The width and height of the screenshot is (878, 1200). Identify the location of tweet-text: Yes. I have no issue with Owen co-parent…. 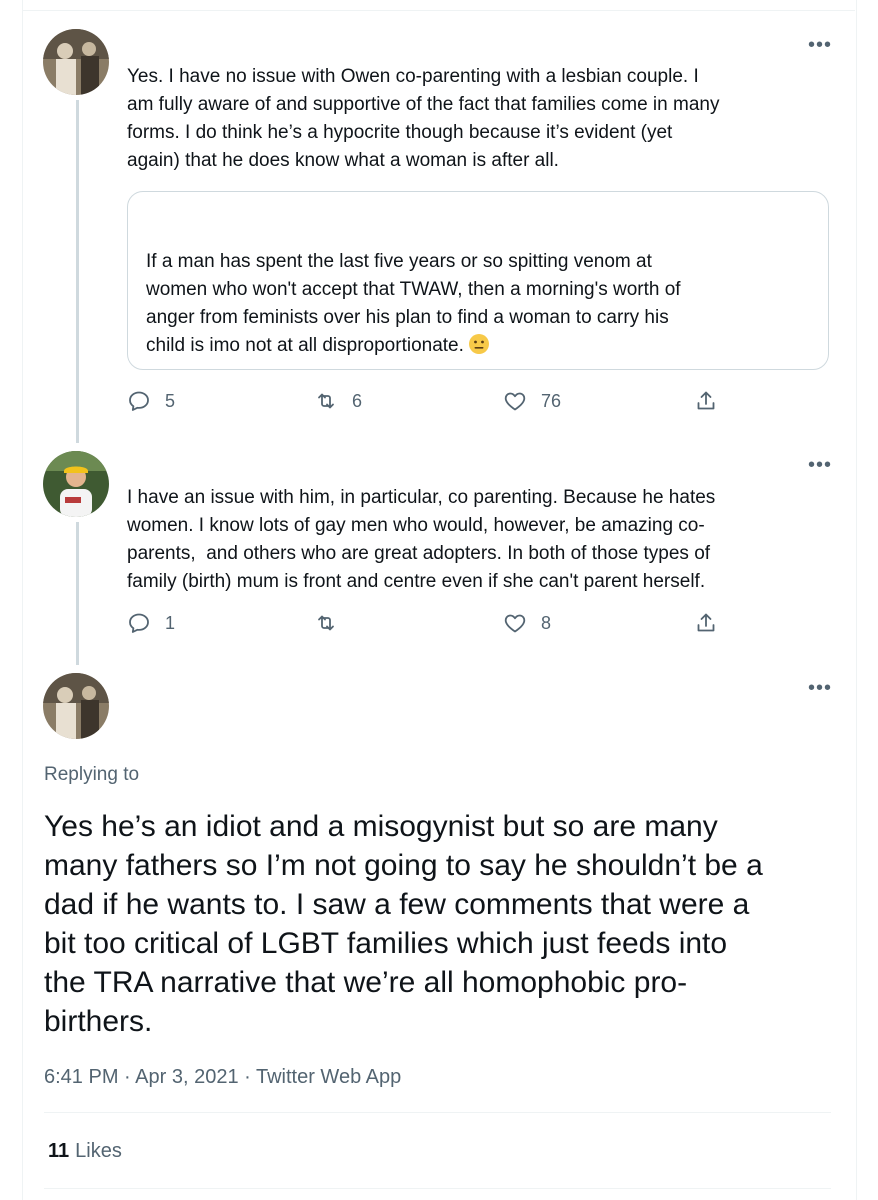
(423, 118).